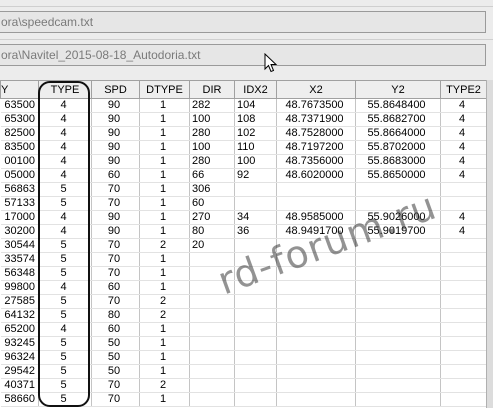  Describe the element at coordinates (398, 175) in the screenshot. I see `cell-y2: 55.8650000` at that location.